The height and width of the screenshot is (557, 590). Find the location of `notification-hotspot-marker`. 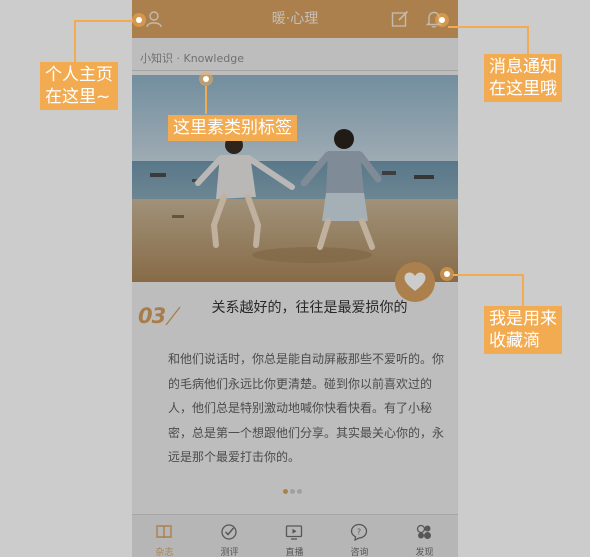

notification-hotspot-marker is located at coordinates (442, 20).